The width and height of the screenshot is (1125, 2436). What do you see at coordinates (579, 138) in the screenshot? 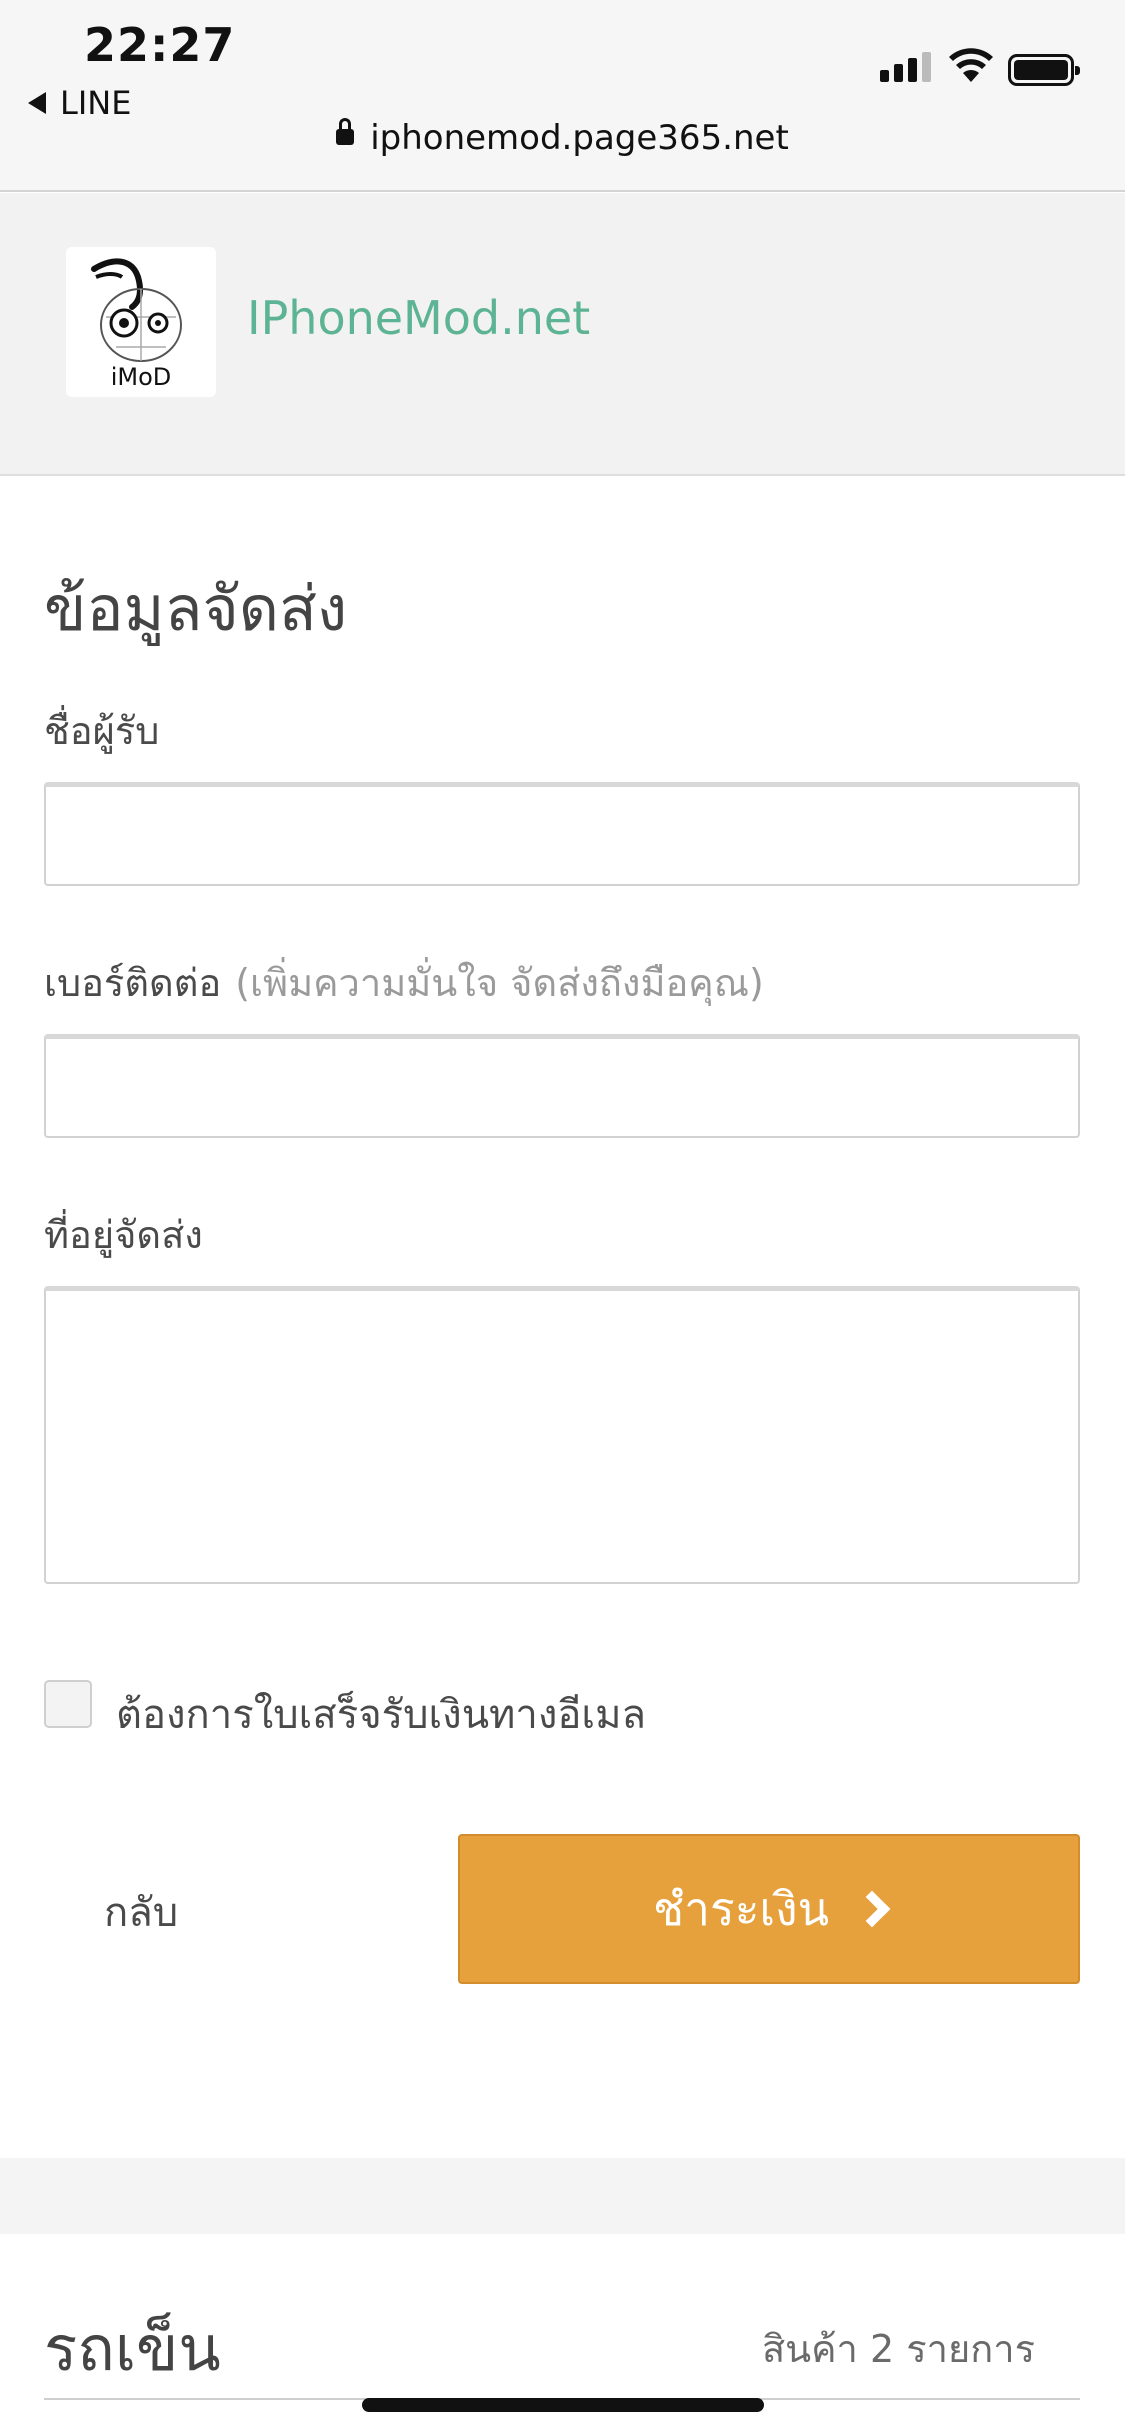
I see `url-text: iphonemod.page365.net` at bounding box center [579, 138].